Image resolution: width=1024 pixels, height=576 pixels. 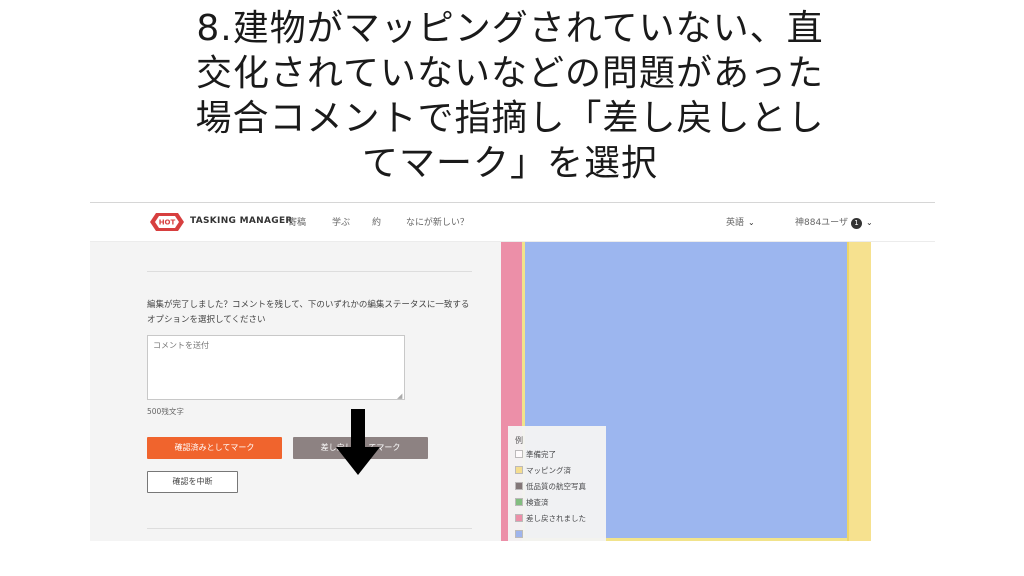 I want to click on comment-input, so click(x=276, y=367).